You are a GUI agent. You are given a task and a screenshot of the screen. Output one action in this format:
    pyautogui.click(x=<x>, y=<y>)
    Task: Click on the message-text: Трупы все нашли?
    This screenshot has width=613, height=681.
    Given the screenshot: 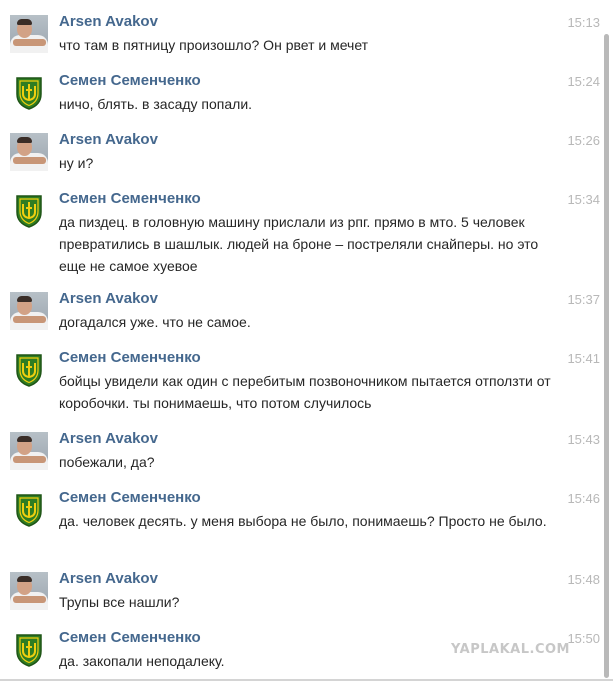 What is the action you would take?
    pyautogui.click(x=119, y=602)
    